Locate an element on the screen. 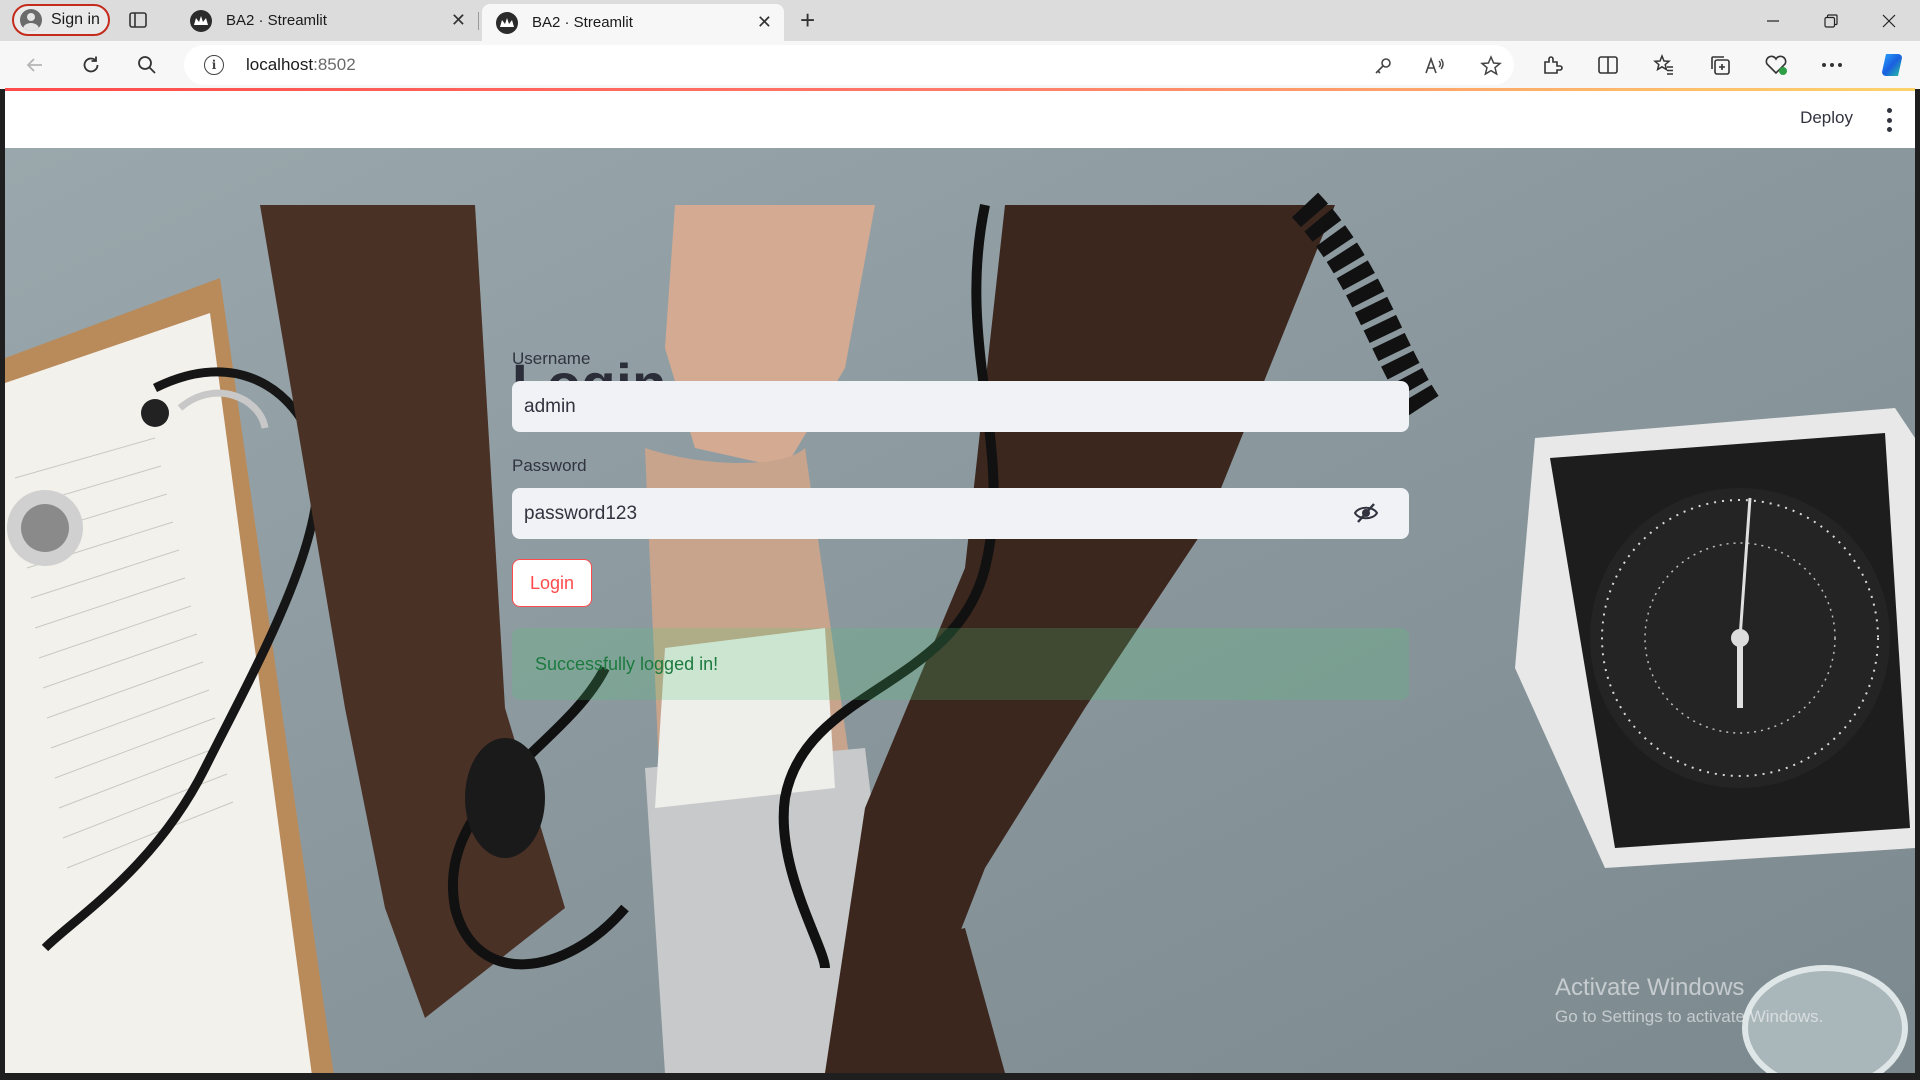 The width and height of the screenshot is (1920, 1080). password-label: Password is located at coordinates (549, 465).